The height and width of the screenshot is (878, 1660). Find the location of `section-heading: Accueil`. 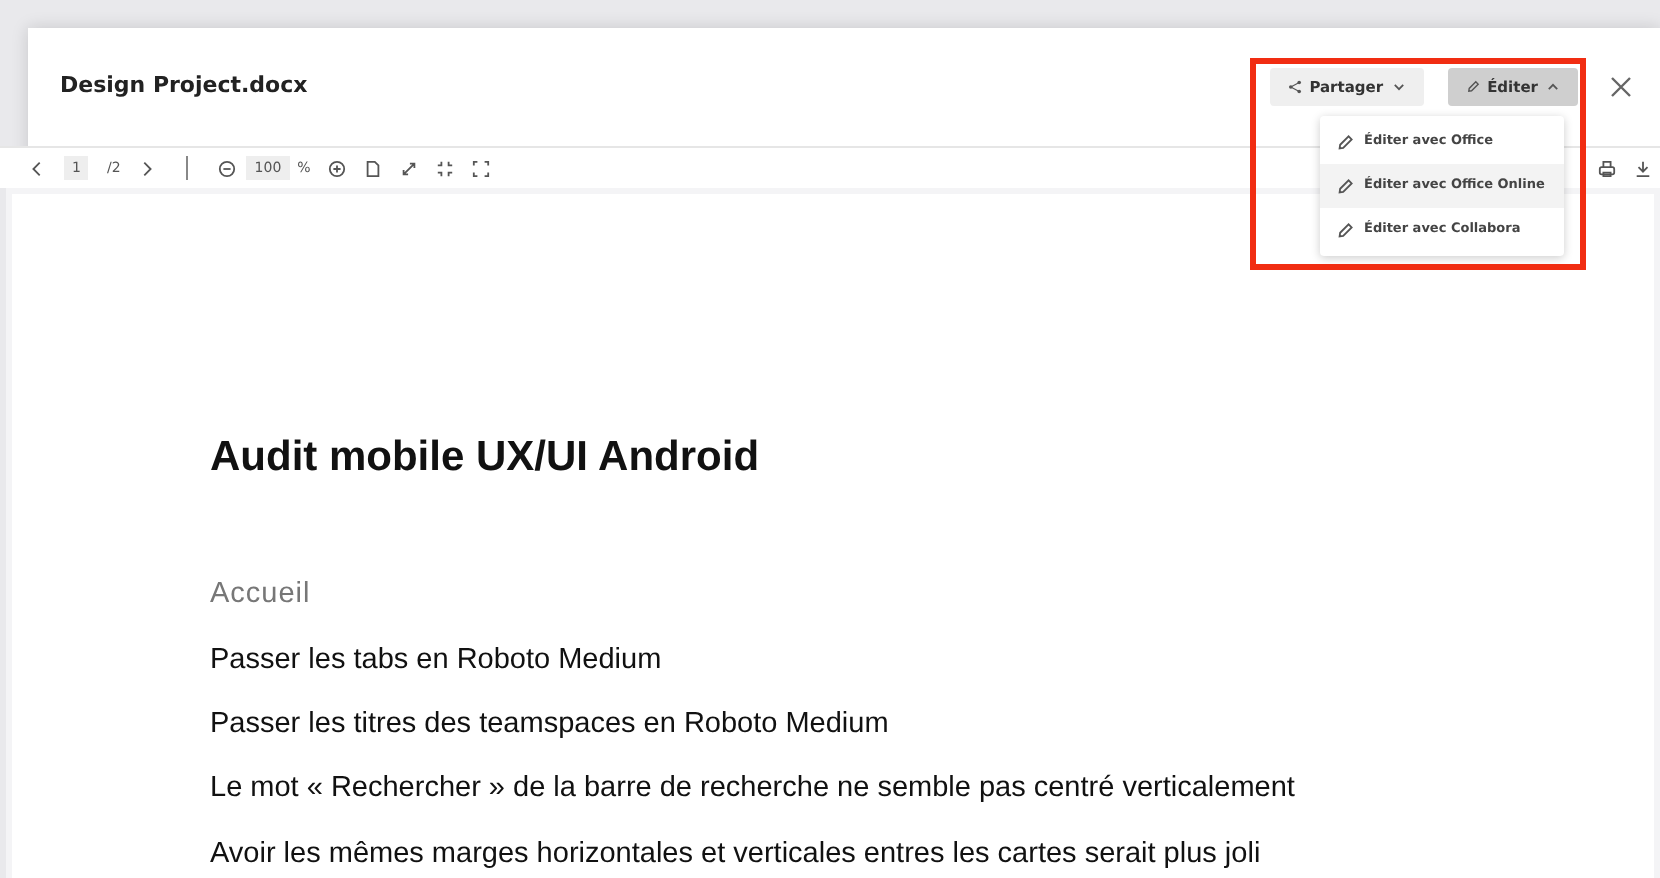

section-heading: Accueil is located at coordinates (261, 596).